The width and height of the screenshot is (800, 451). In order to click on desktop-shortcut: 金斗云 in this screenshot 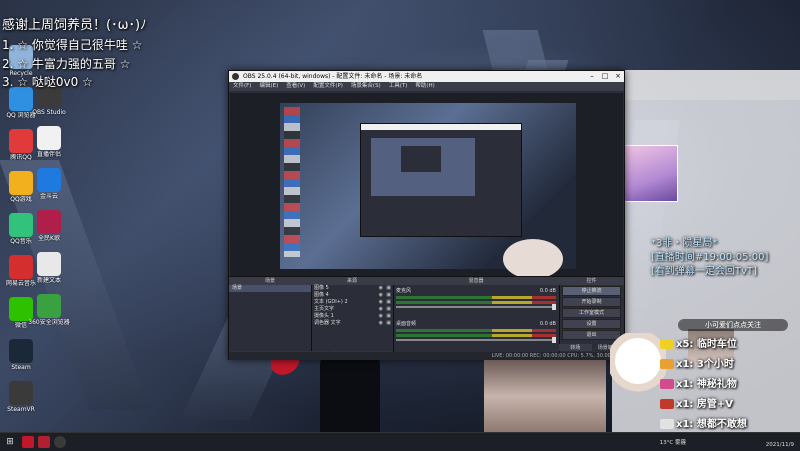, I will do `click(49, 184)`.